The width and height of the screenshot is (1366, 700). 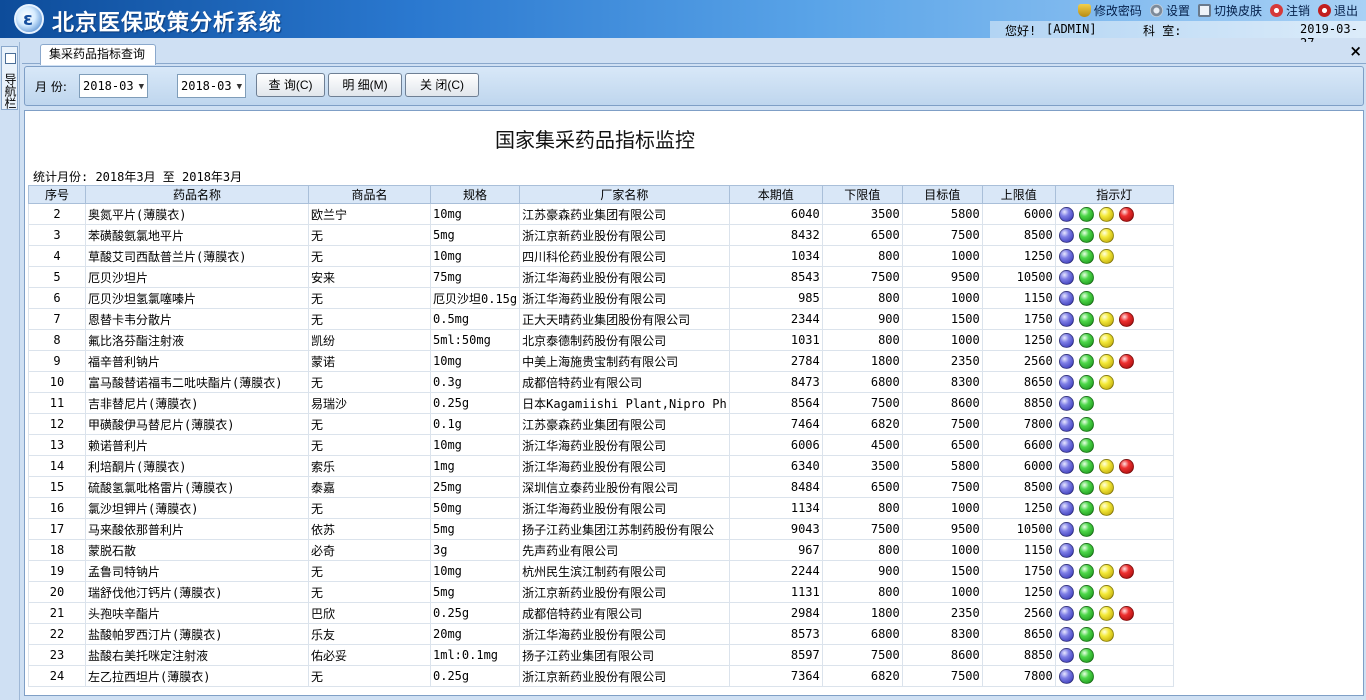 What do you see at coordinates (775, 487) in the screenshot?
I see `cell-cur: 8484` at bounding box center [775, 487].